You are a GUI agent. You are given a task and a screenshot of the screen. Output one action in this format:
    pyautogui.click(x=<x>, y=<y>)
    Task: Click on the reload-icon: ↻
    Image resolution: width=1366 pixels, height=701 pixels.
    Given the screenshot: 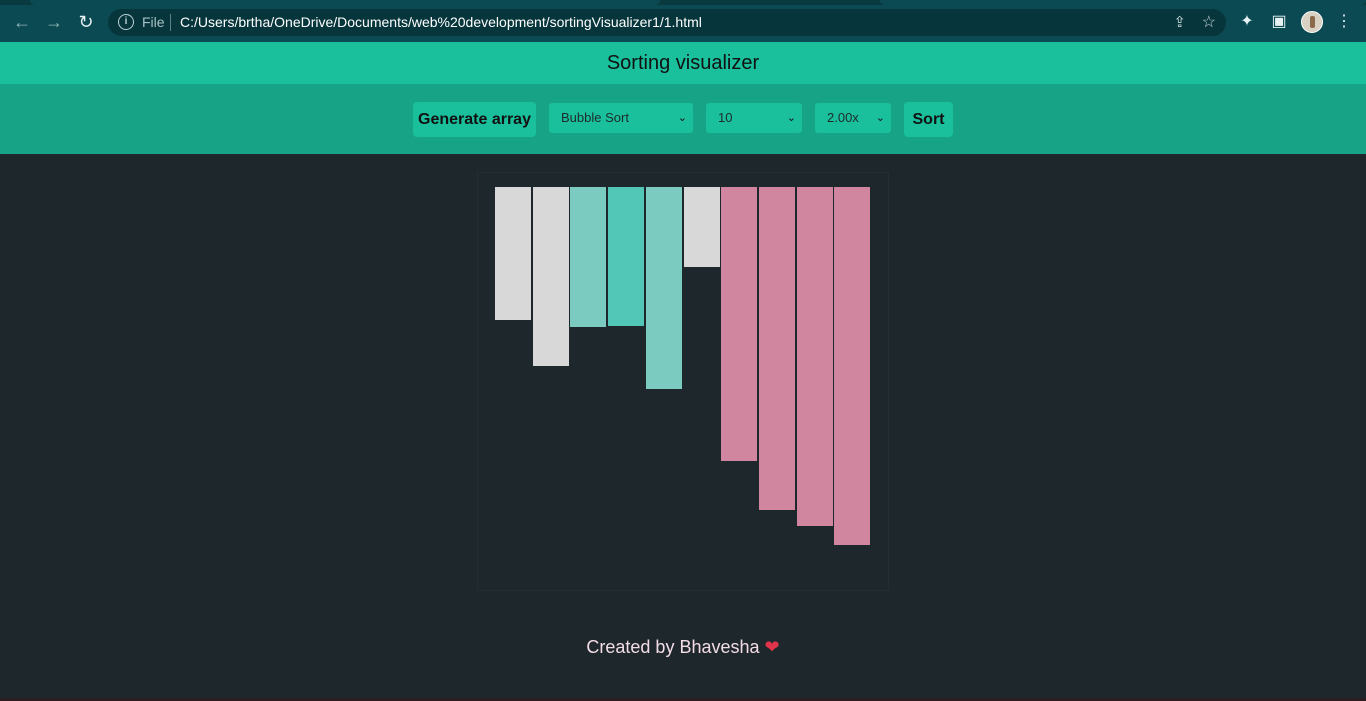 What is the action you would take?
    pyautogui.click(x=86, y=22)
    